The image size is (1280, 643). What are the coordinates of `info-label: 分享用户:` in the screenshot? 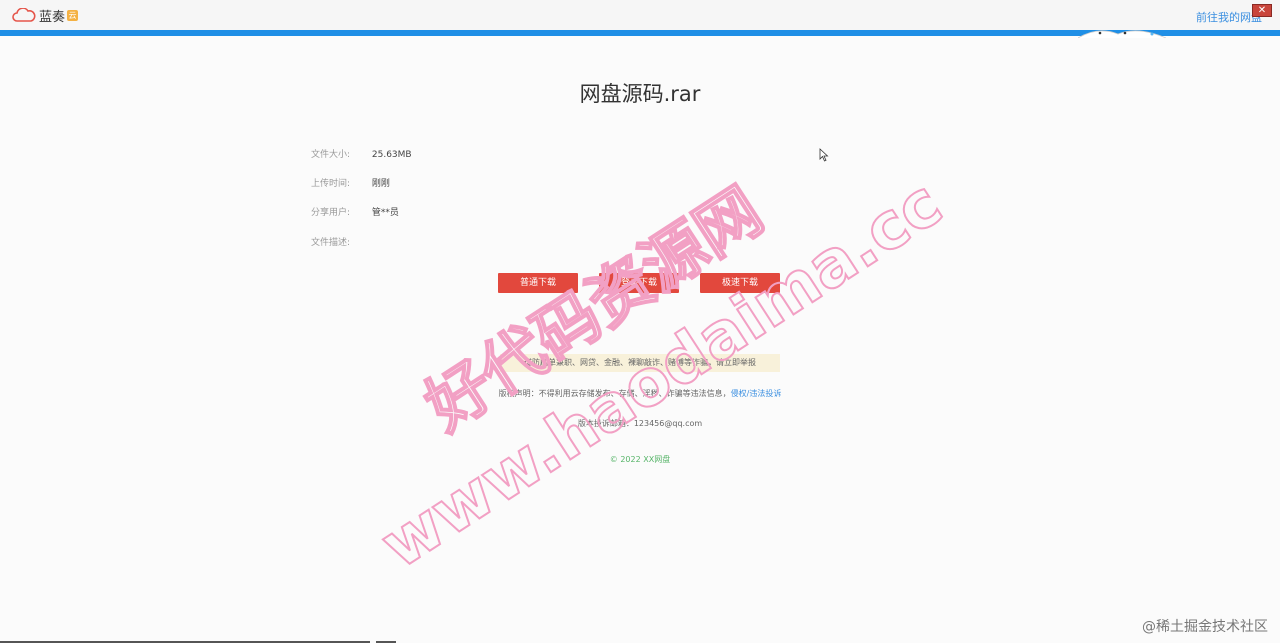 It's located at (331, 213).